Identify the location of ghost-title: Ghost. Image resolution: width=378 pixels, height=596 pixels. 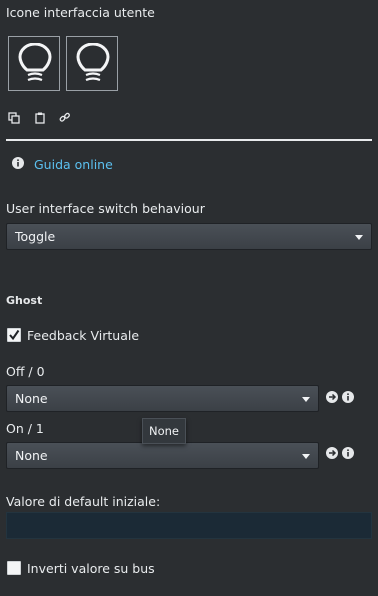
(24, 300).